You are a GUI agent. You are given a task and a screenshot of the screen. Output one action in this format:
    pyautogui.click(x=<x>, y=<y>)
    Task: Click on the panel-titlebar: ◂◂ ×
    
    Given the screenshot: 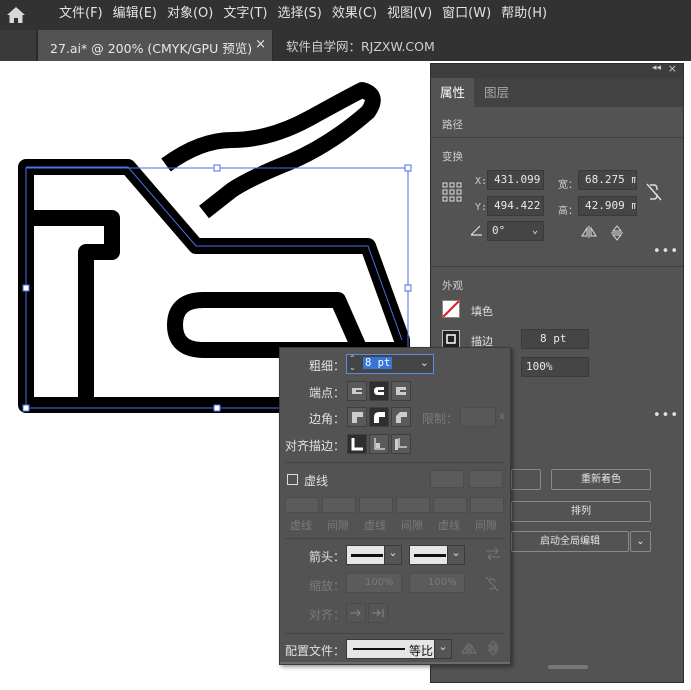 What is the action you would take?
    pyautogui.click(x=557, y=70)
    